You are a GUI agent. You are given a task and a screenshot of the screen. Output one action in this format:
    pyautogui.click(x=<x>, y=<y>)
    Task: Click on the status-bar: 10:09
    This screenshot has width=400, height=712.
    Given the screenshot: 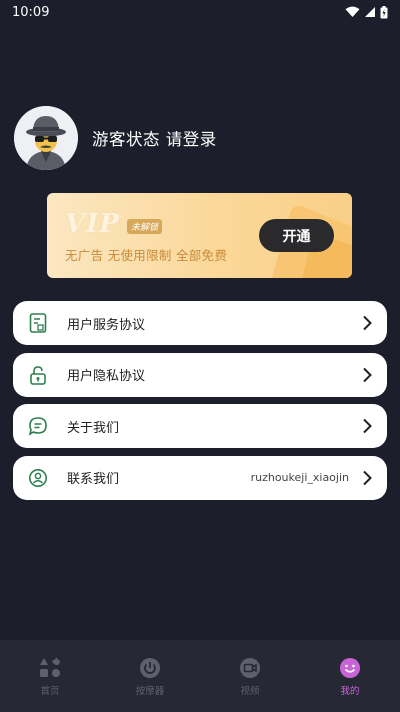 What is the action you would take?
    pyautogui.click(x=200, y=12)
    